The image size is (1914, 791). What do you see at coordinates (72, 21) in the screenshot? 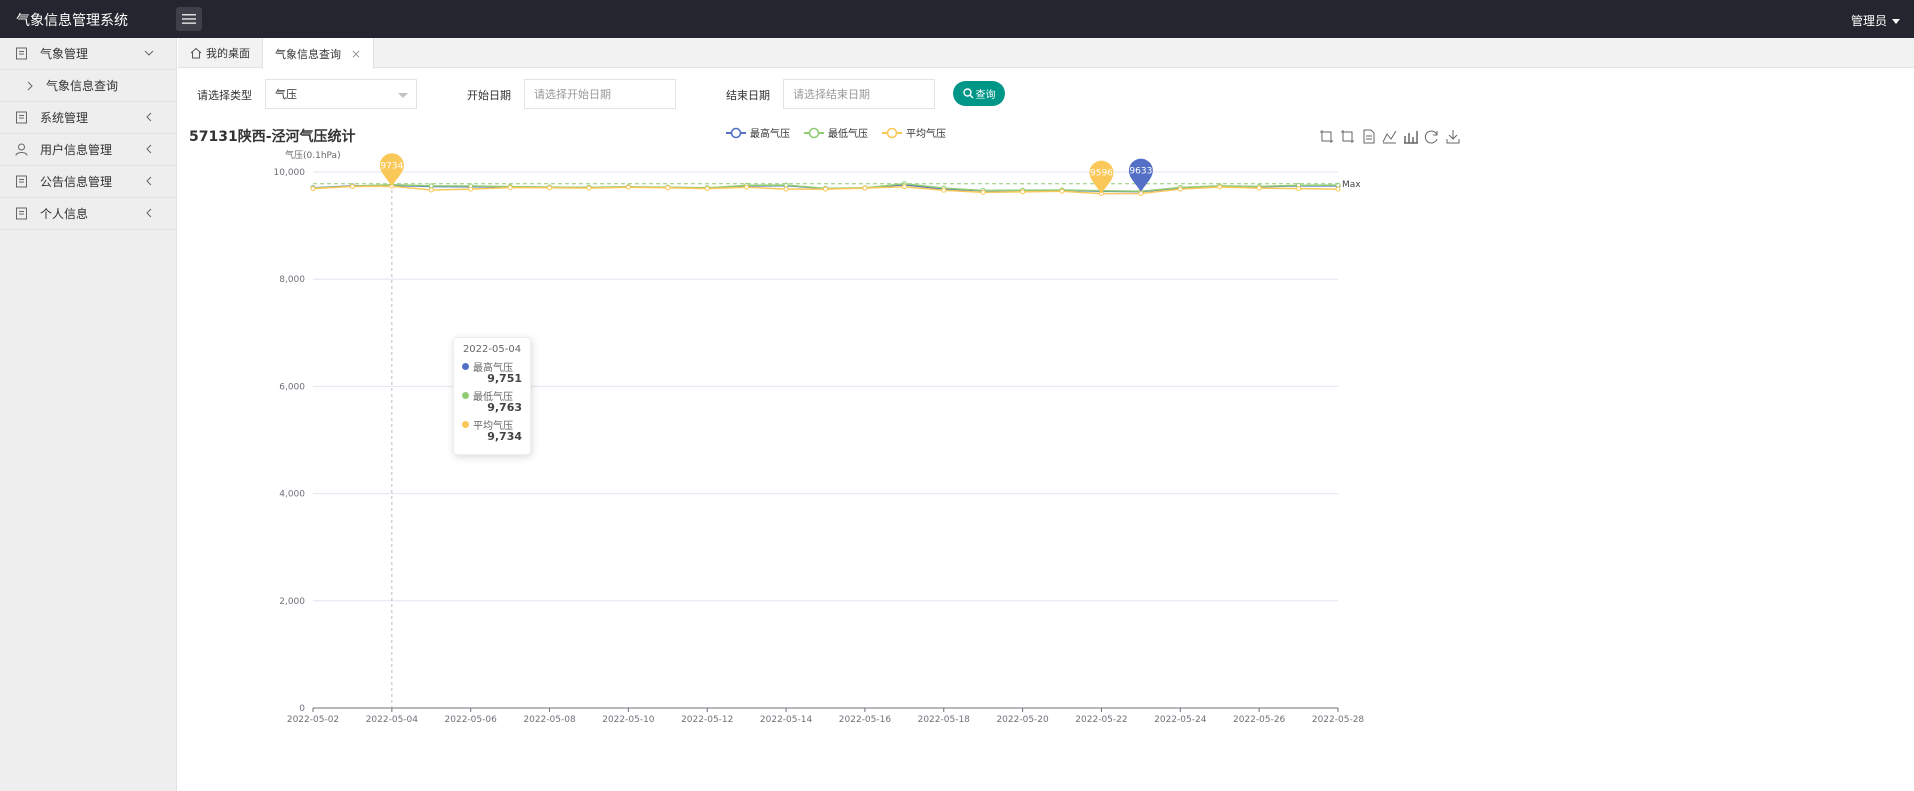
I see `app-title: 气象信息管理系统` at bounding box center [72, 21].